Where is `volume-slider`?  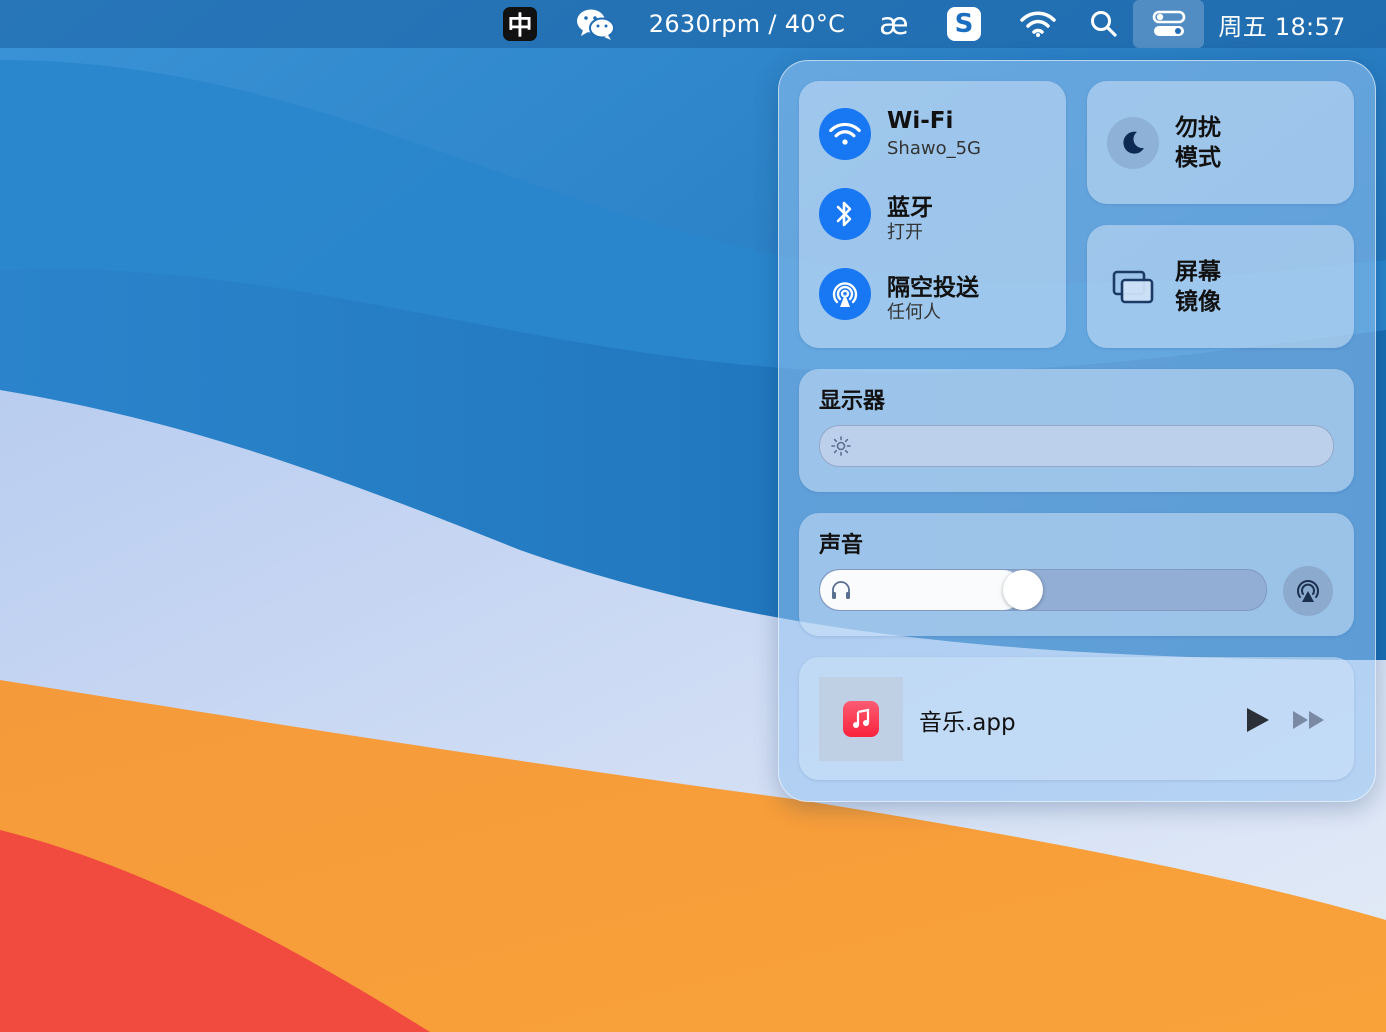 volume-slider is located at coordinates (1043, 590).